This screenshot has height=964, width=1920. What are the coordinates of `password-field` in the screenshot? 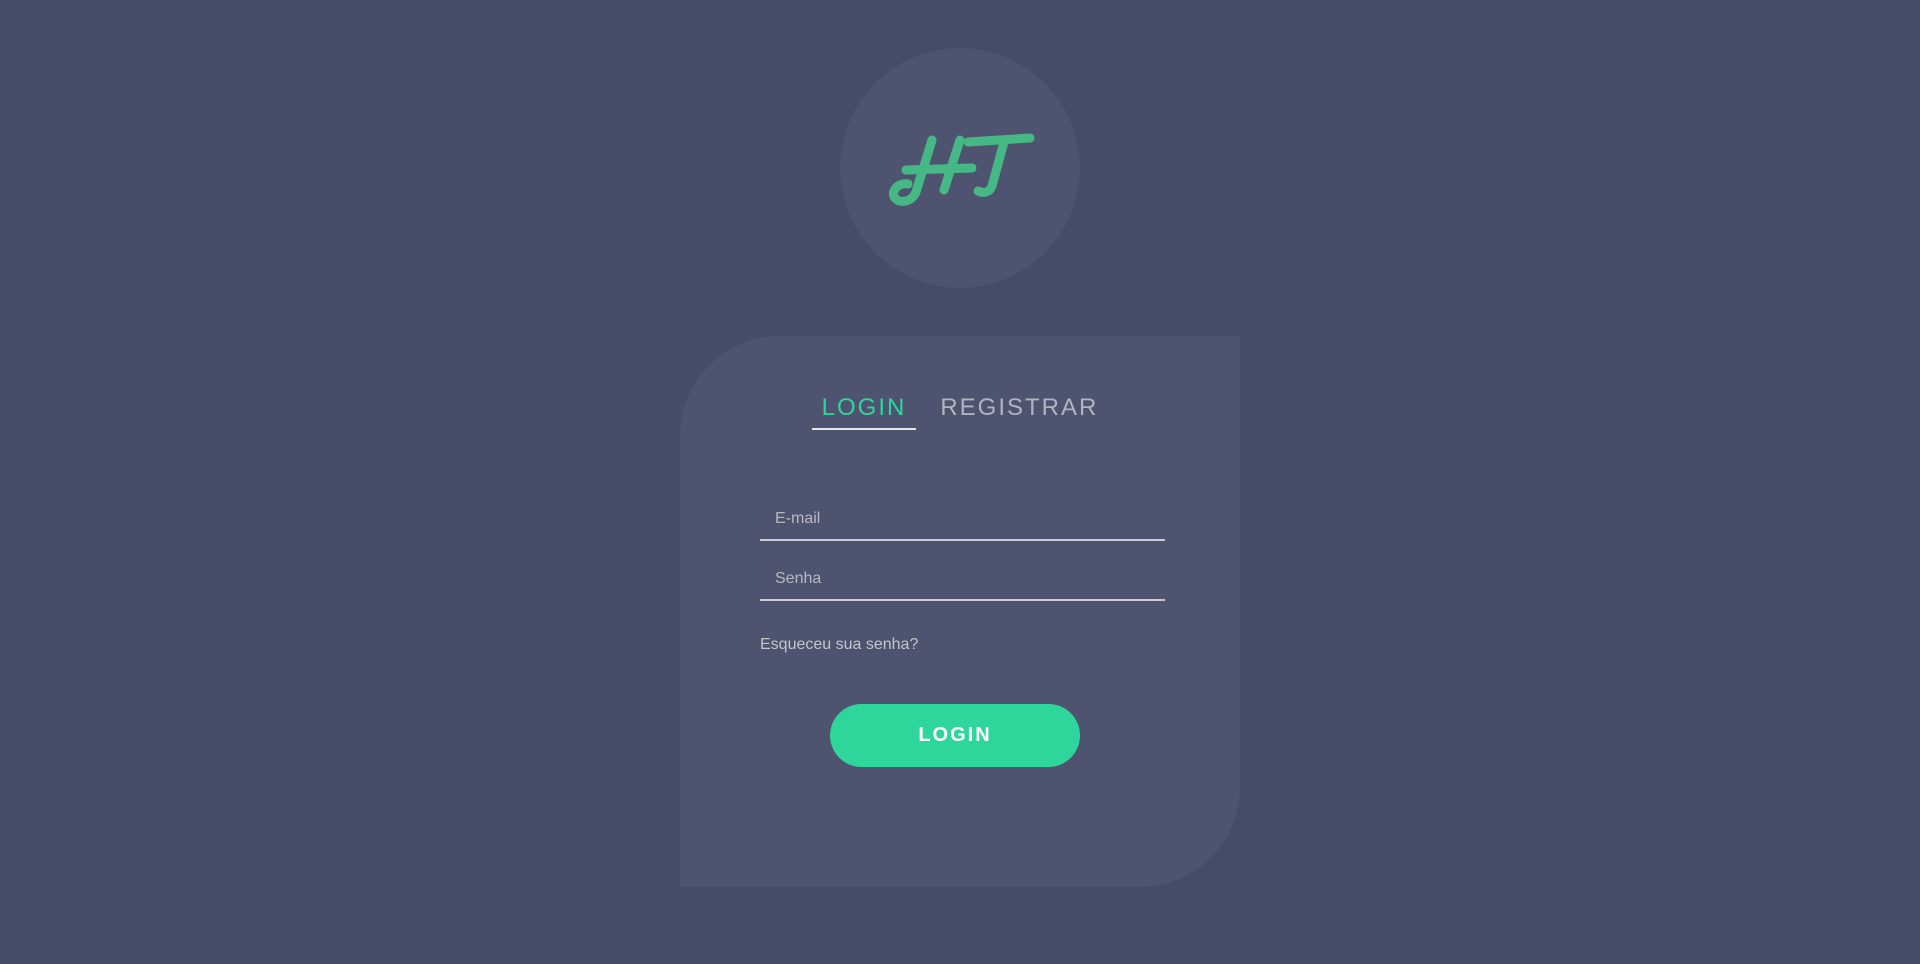 It's located at (962, 580).